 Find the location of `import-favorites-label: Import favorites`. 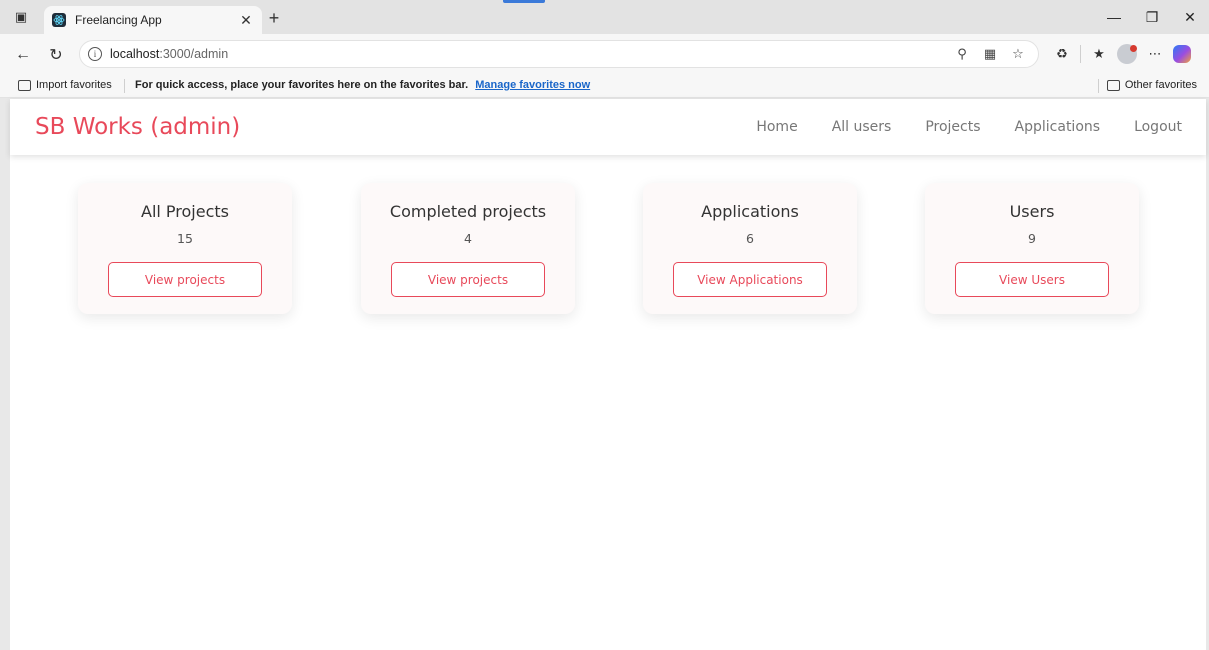

import-favorites-label: Import favorites is located at coordinates (74, 85).